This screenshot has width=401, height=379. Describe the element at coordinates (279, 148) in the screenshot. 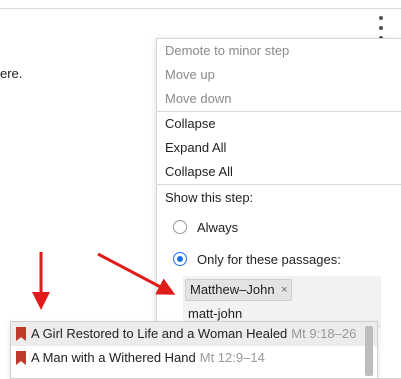

I see `menu-item-expand-all: Expand All` at that location.